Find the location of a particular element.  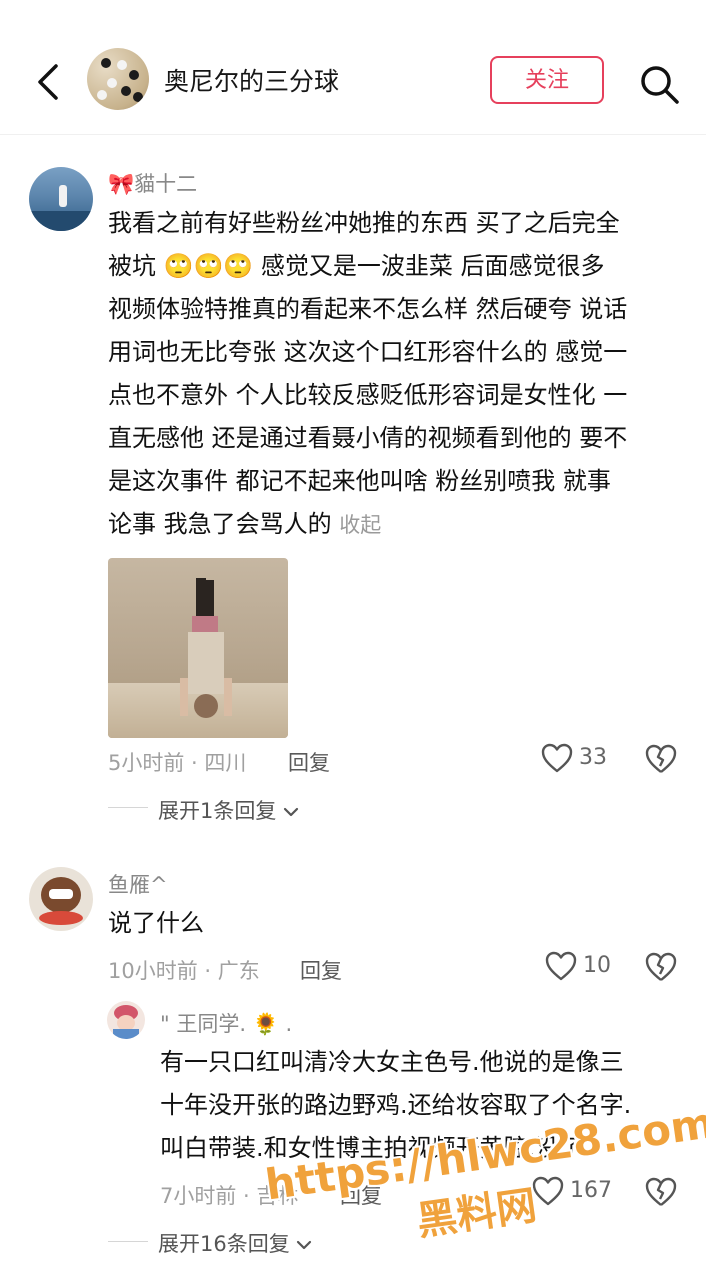

comment-meta: 10小时前 · 广东 is located at coordinates (184, 971).